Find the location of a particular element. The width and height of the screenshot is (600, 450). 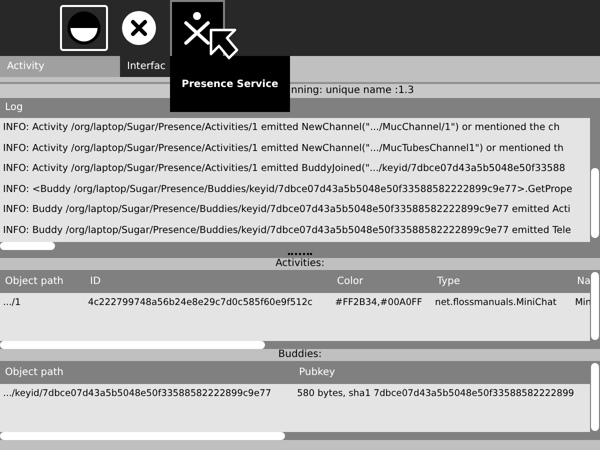

log-line: INFO: Activity /org/laptop/Sugar/Presence/Activities/1 emitted NewChannel(".../MucChannel/1") or mentioned the ch is located at coordinates (281, 128).